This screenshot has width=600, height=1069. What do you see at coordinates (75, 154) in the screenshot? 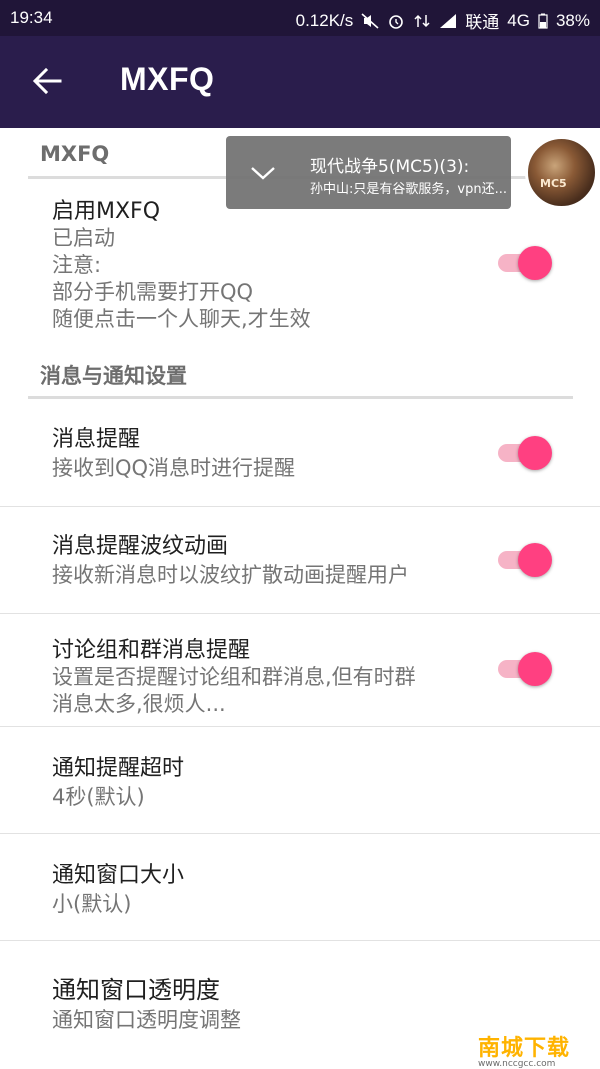
I see `section-header-mxfq: MXFQ` at bounding box center [75, 154].